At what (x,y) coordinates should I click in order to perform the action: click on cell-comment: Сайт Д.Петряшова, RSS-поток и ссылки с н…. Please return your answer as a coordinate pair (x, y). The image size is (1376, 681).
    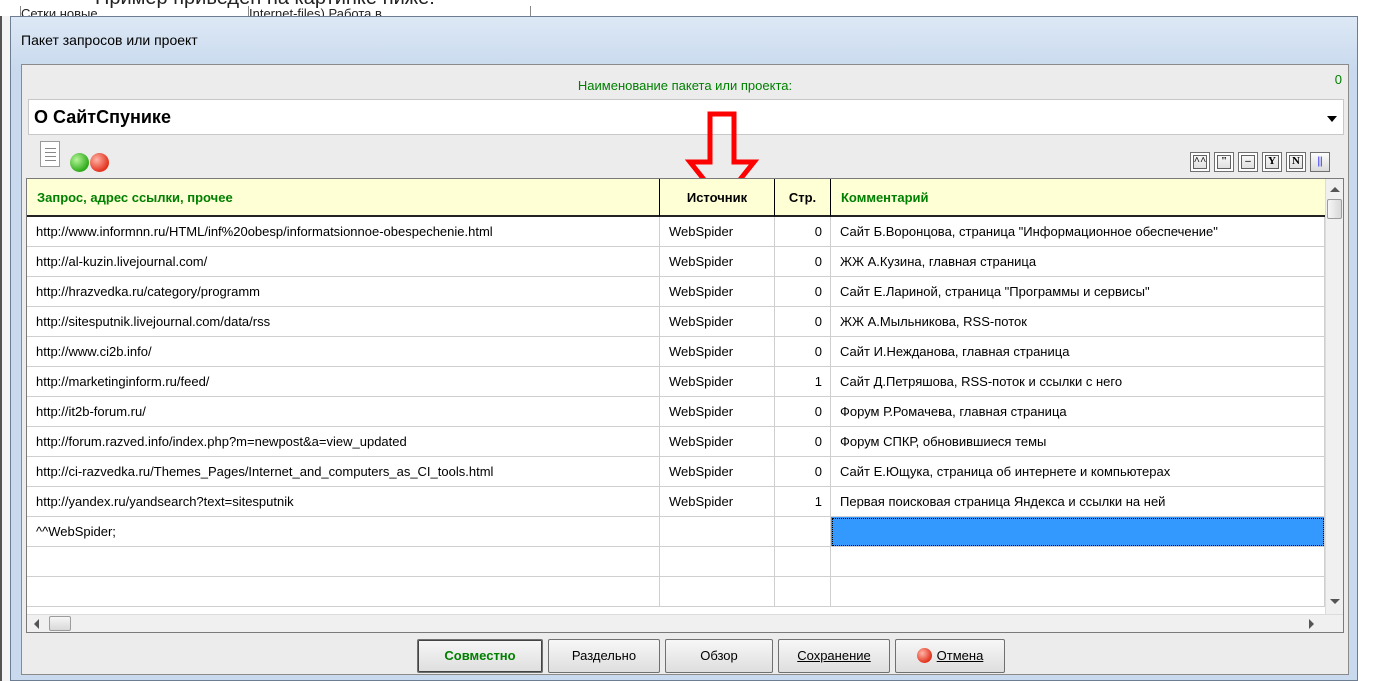
    Looking at the image, I should click on (1078, 382).